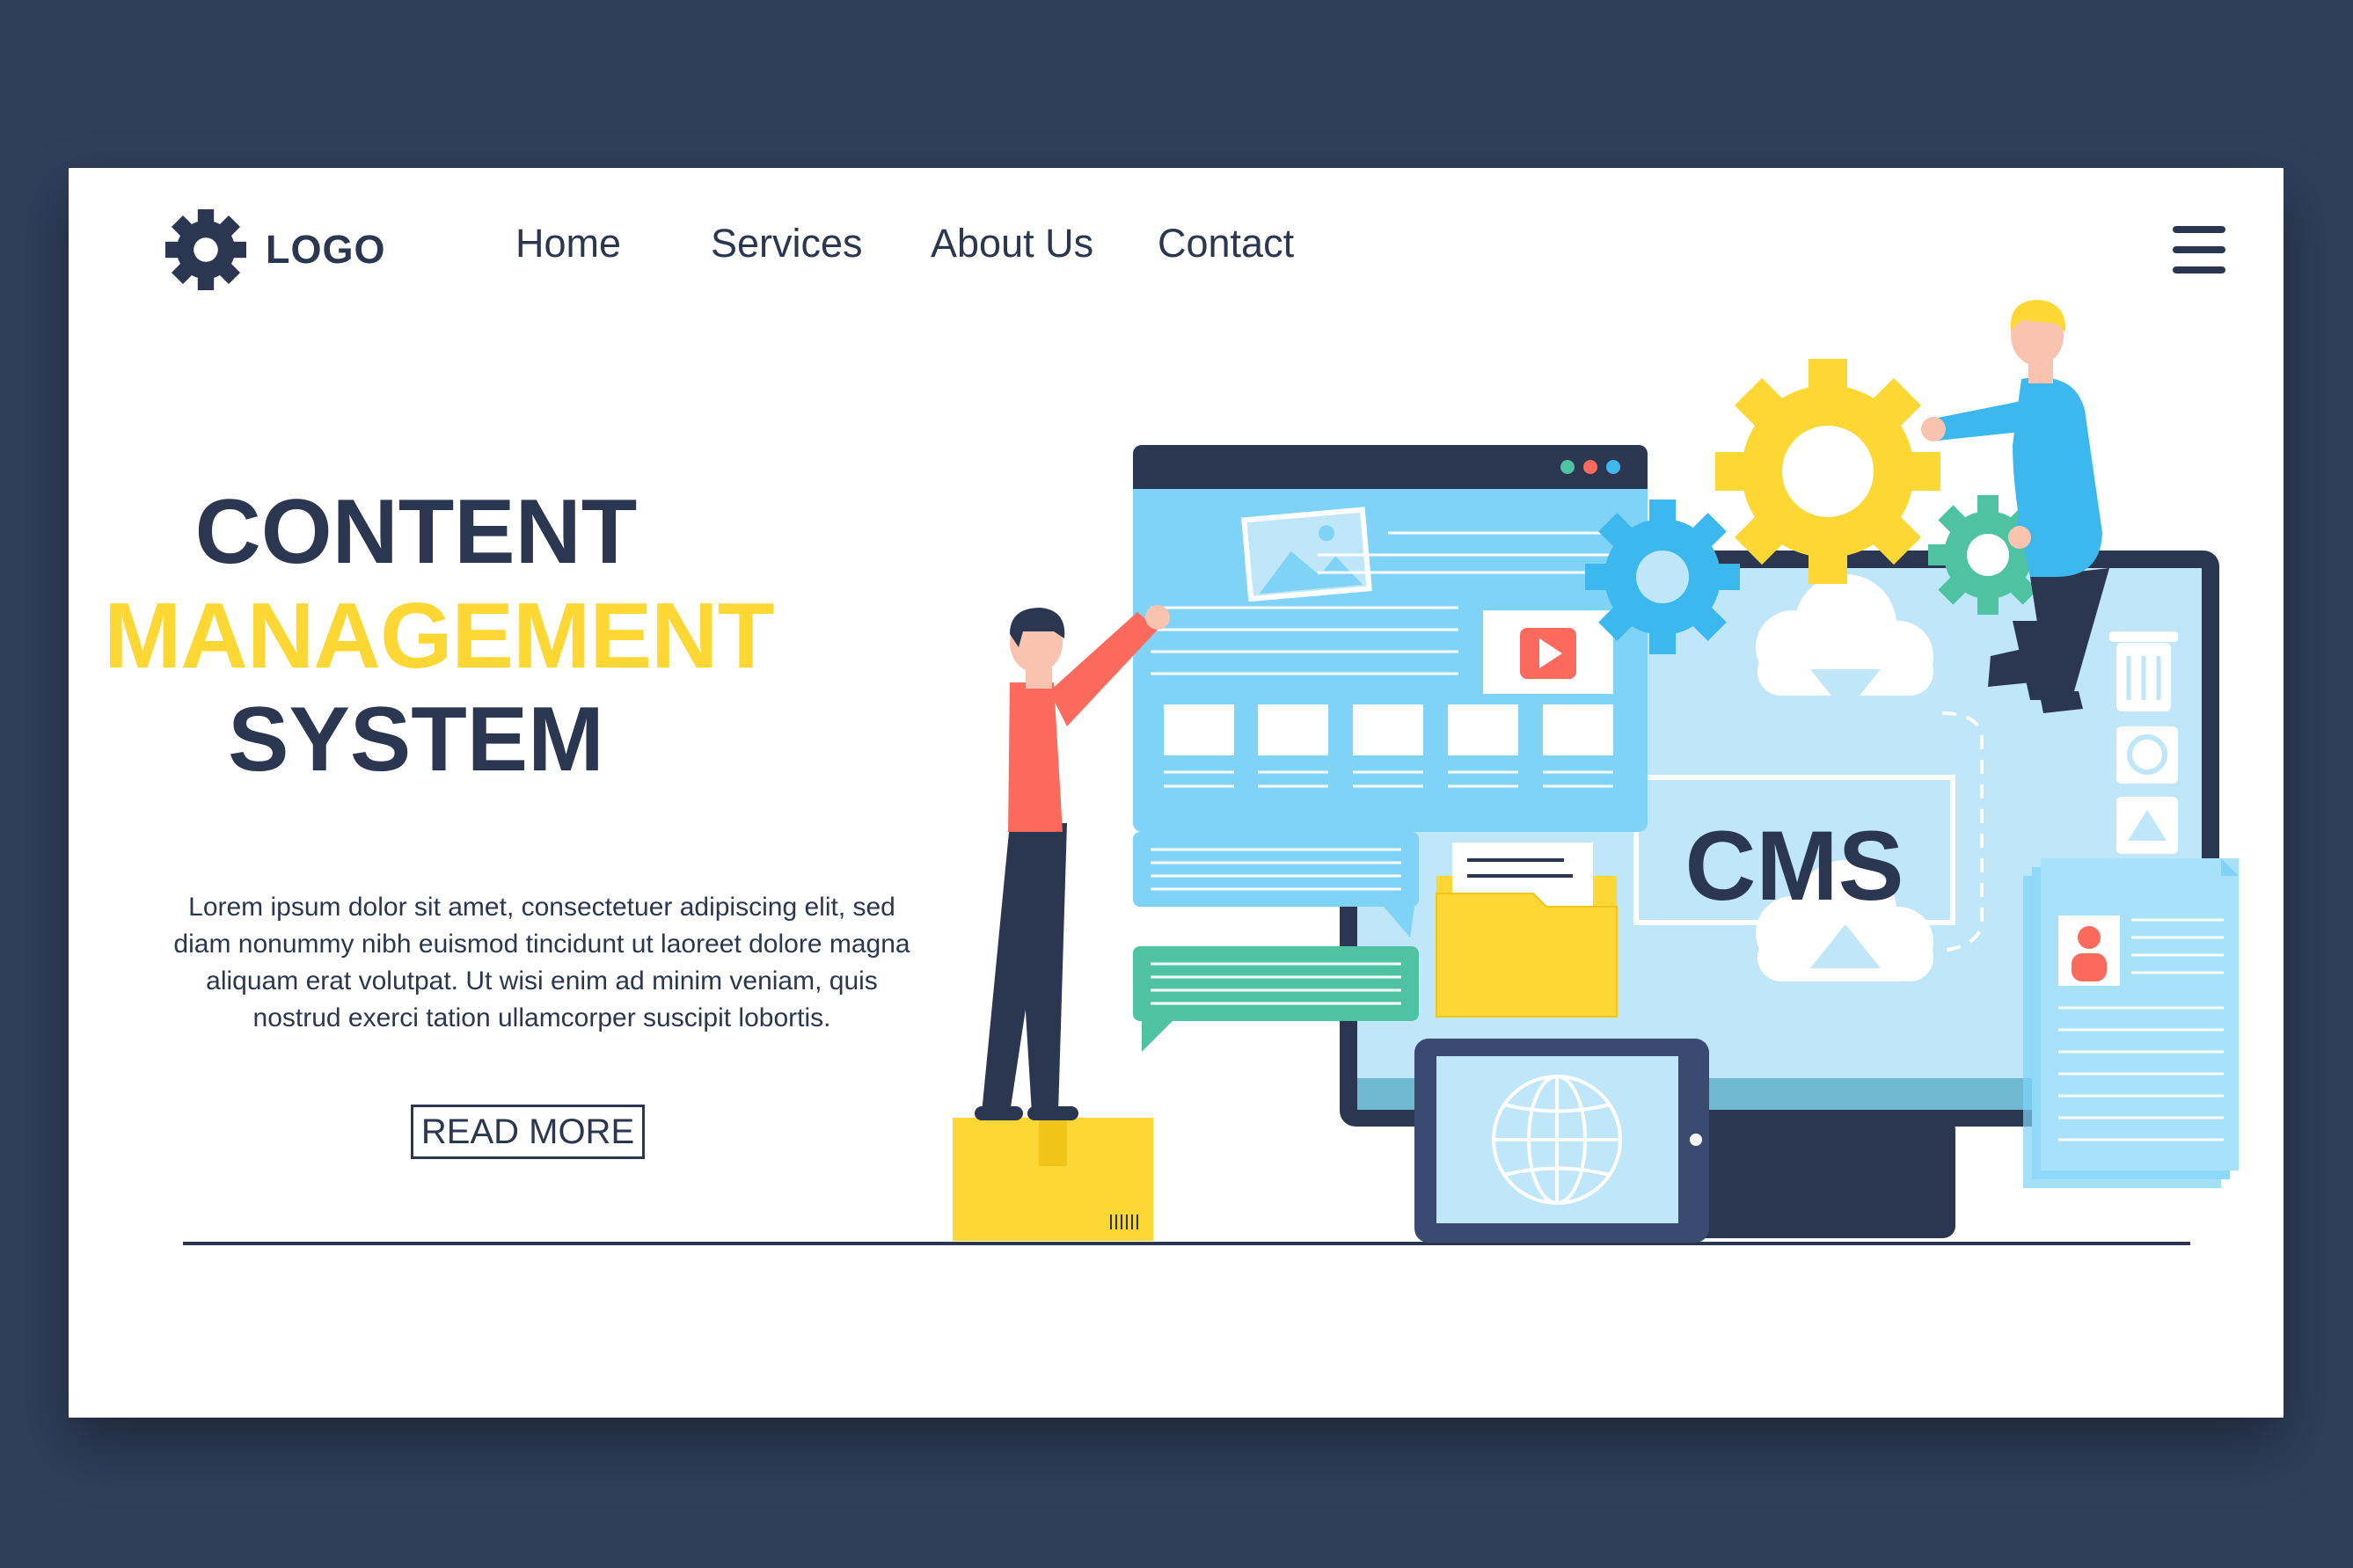  I want to click on hero-title-line-content: CONTENT, so click(416, 532).